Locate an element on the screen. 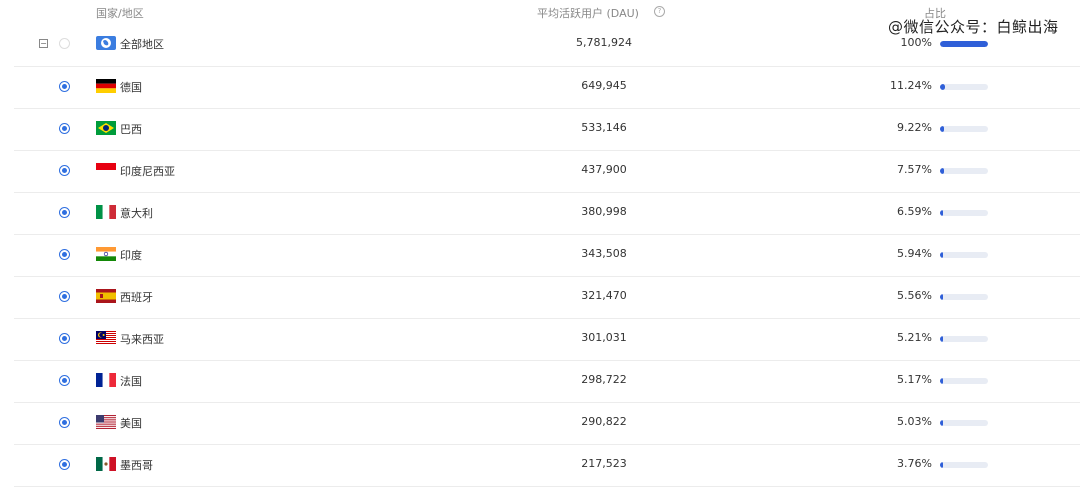  row-country-name: 印度尼西亚 is located at coordinates (147, 171).